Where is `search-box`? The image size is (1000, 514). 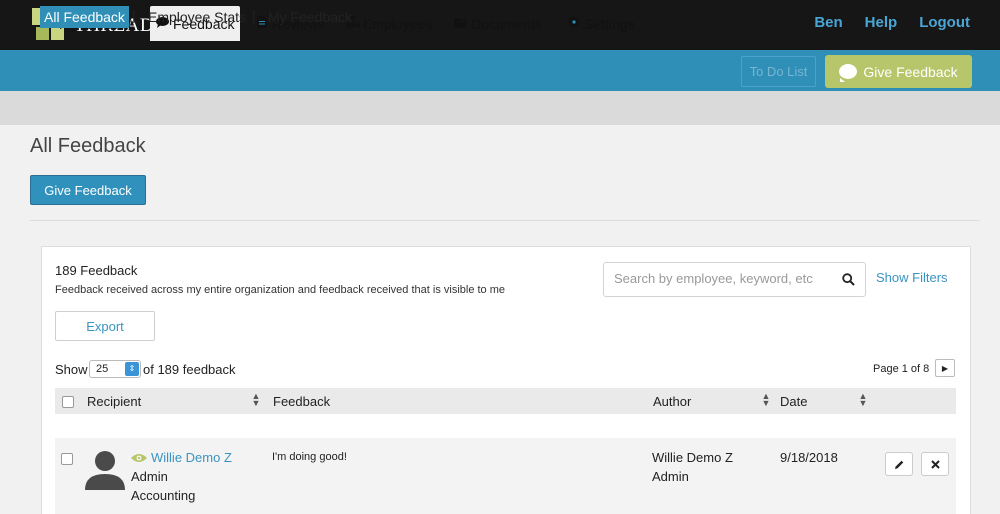
search-box is located at coordinates (734, 279).